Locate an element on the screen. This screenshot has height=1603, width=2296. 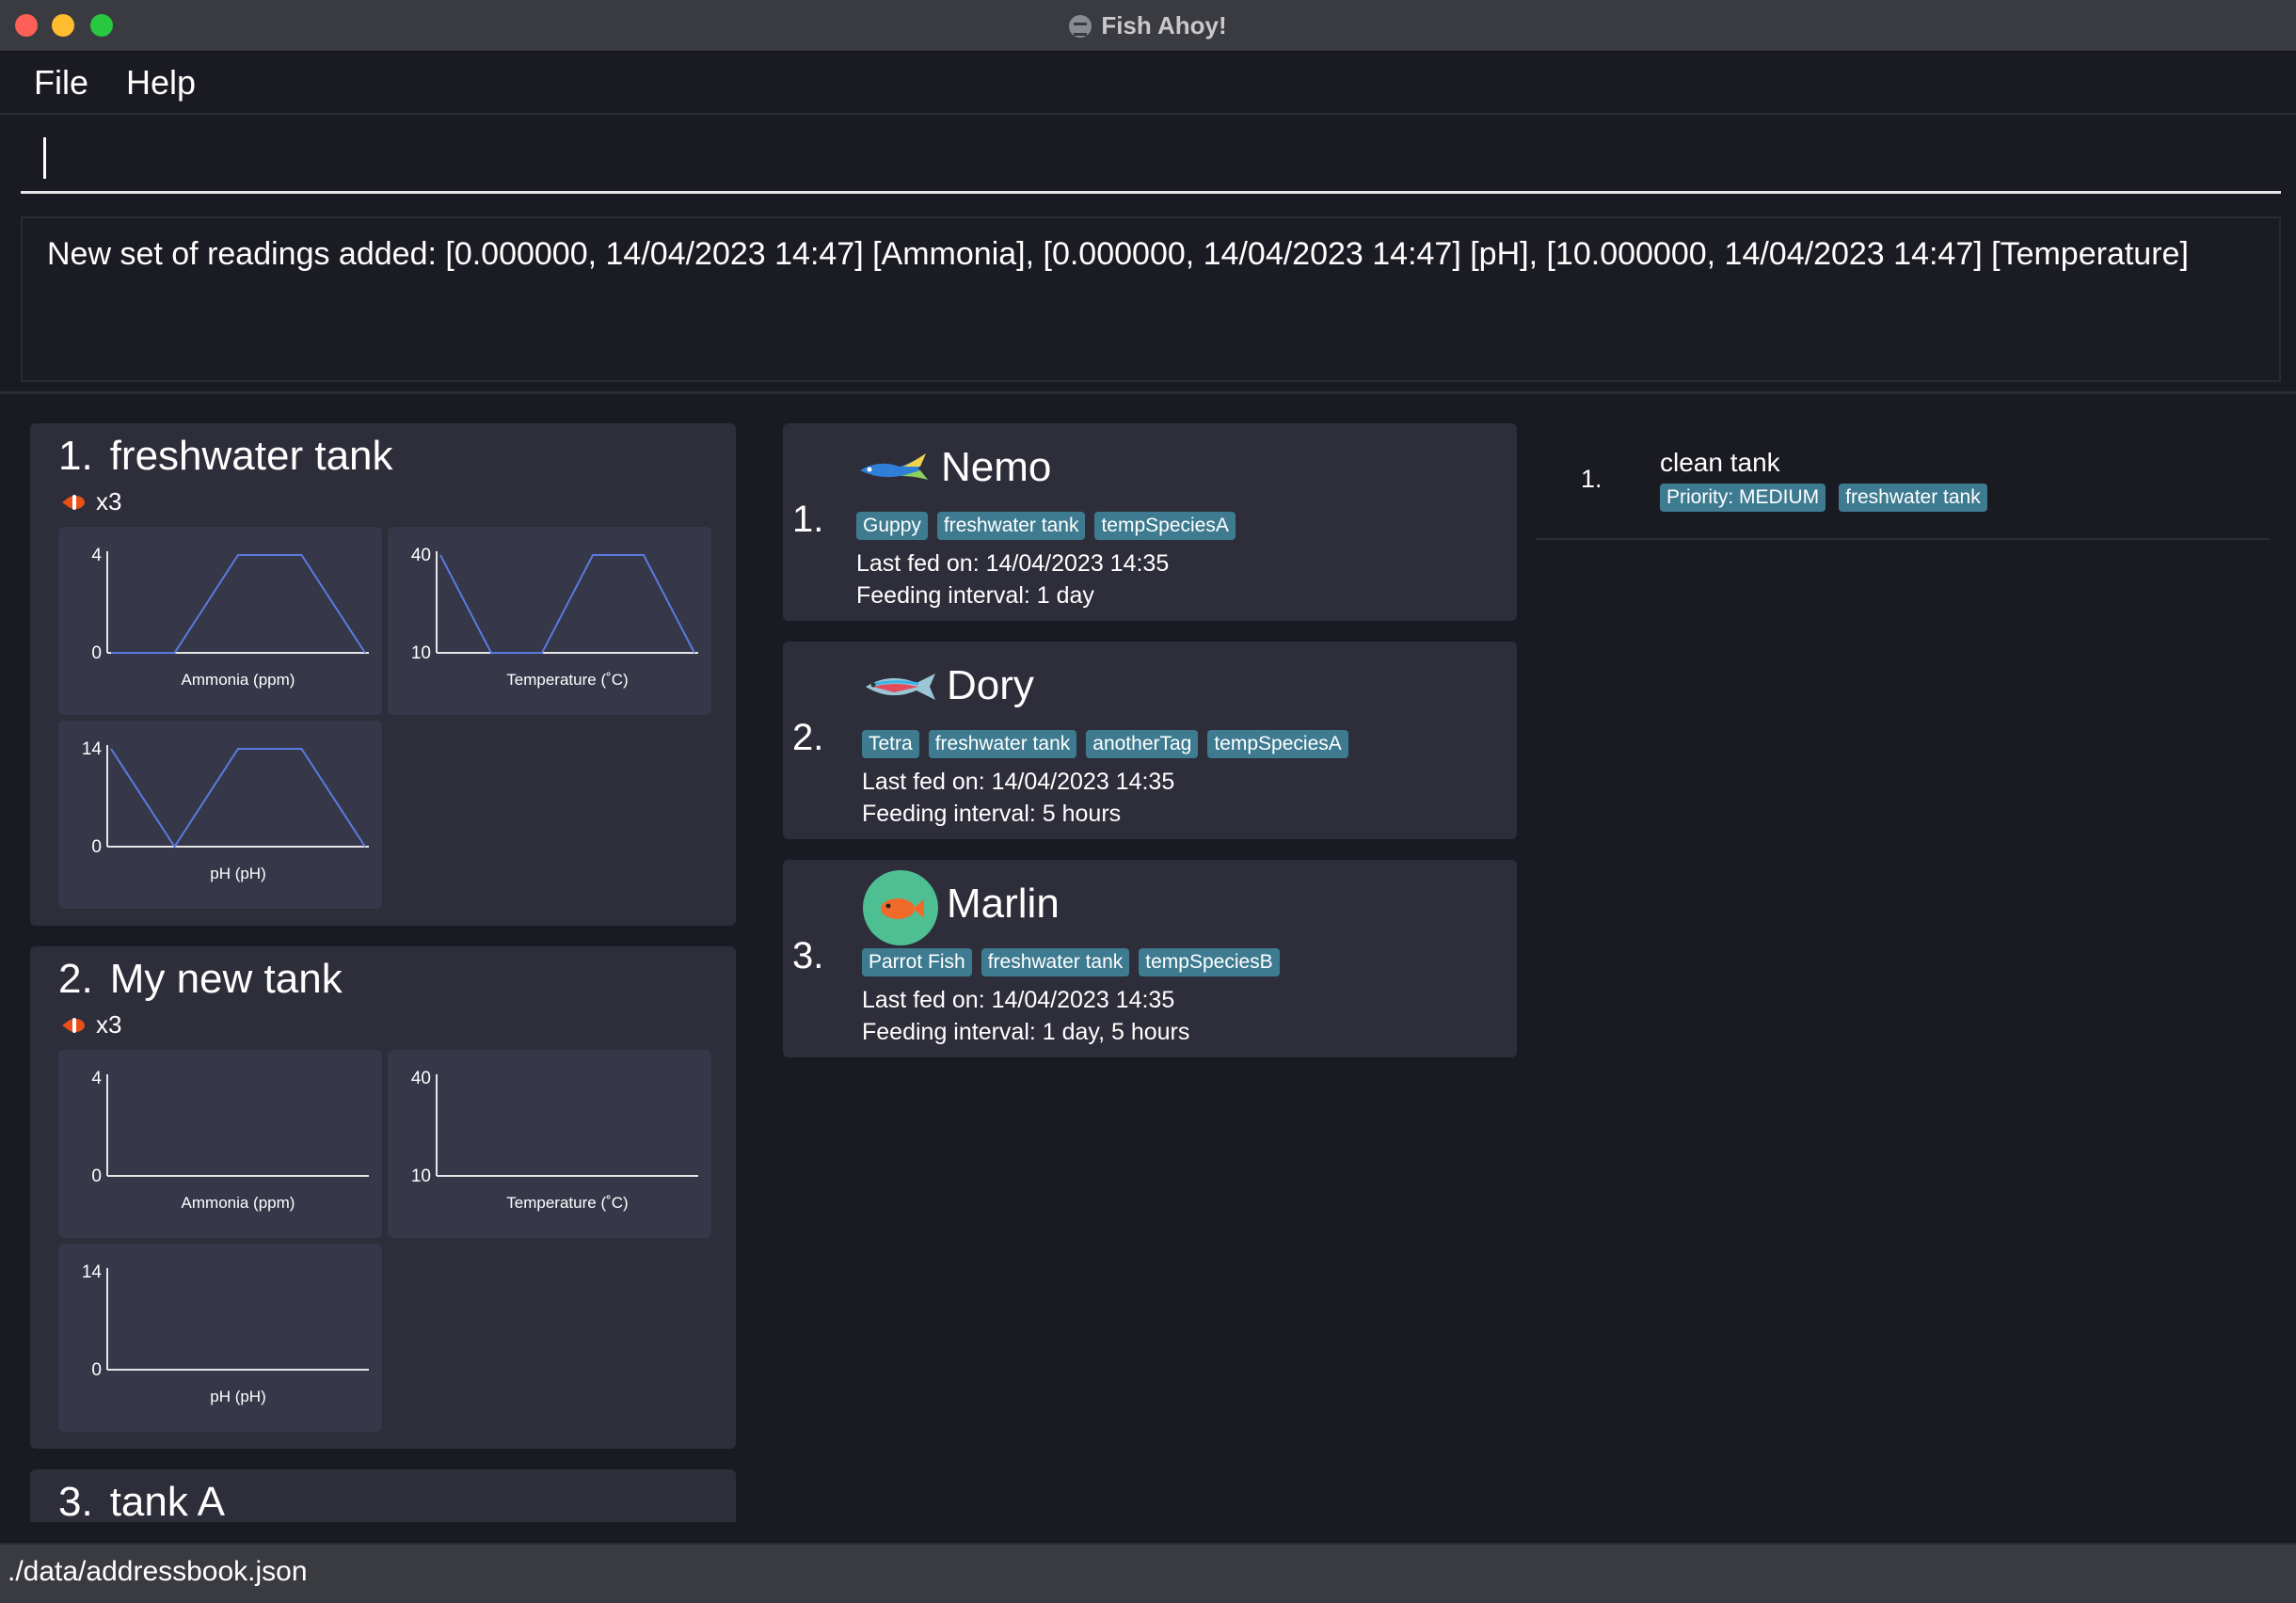
feeding-interval: Feeding interval: 1 day is located at coordinates (975, 595).